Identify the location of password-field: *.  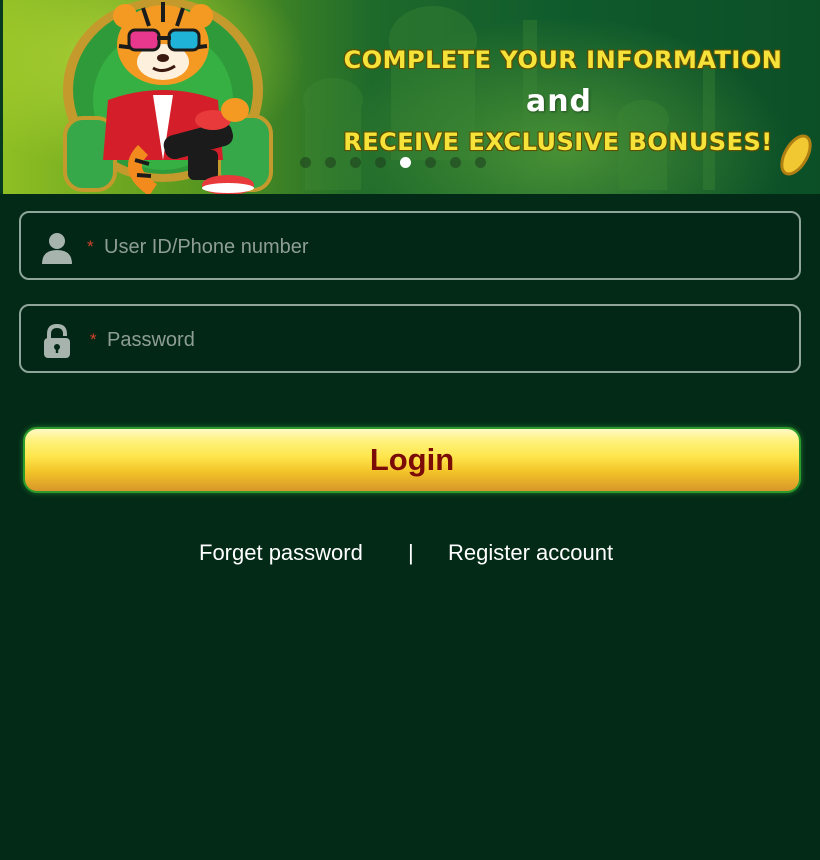
(410, 338).